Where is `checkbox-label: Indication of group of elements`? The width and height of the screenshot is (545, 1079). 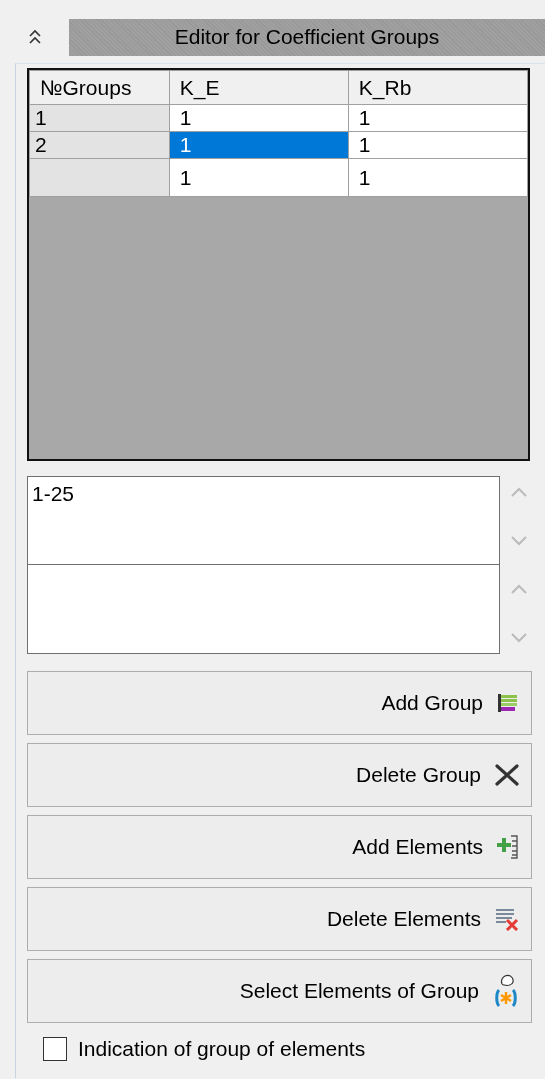 checkbox-label: Indication of group of elements is located at coordinates (222, 1049).